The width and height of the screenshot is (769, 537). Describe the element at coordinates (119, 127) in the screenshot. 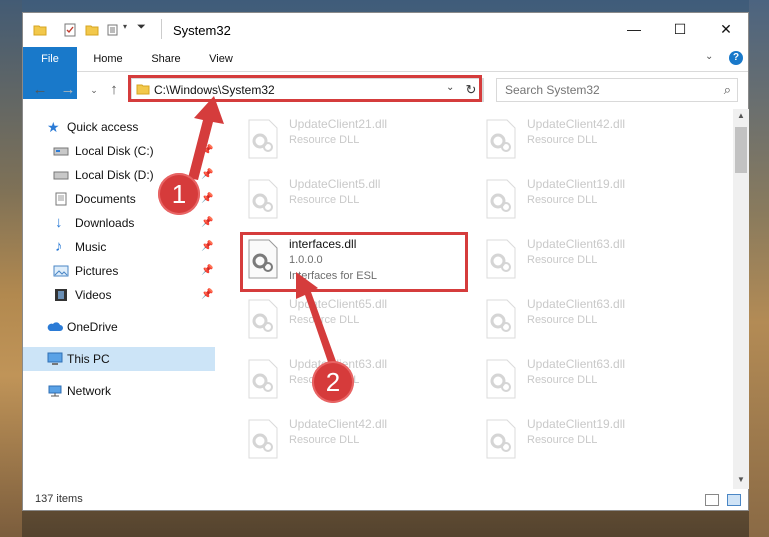

I see `sidebar-item-quick-access: ★ Quick access` at that location.